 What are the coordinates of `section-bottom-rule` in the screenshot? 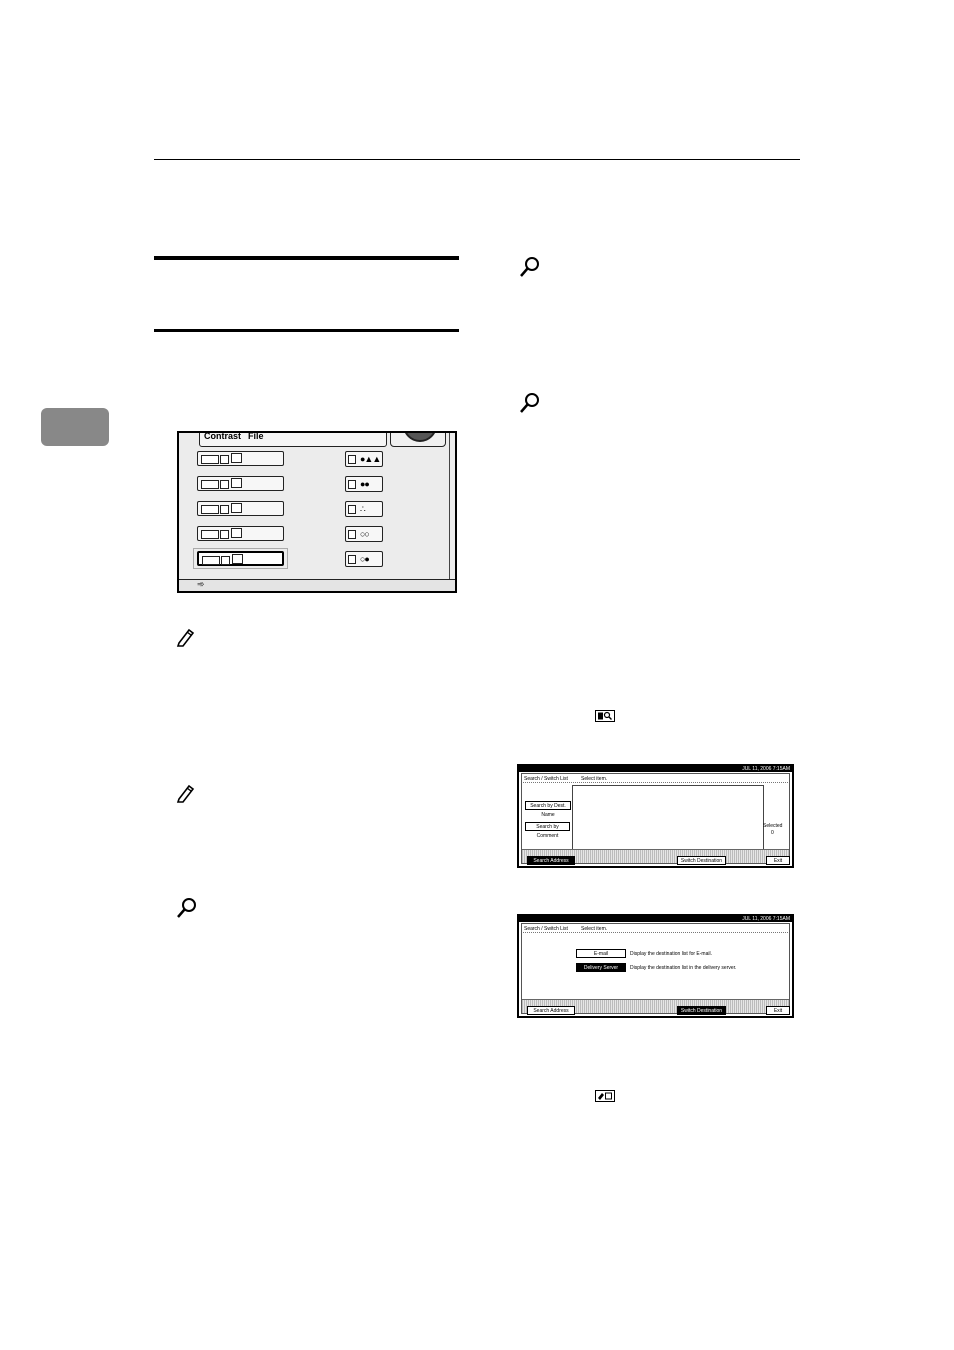 It's located at (306, 330).